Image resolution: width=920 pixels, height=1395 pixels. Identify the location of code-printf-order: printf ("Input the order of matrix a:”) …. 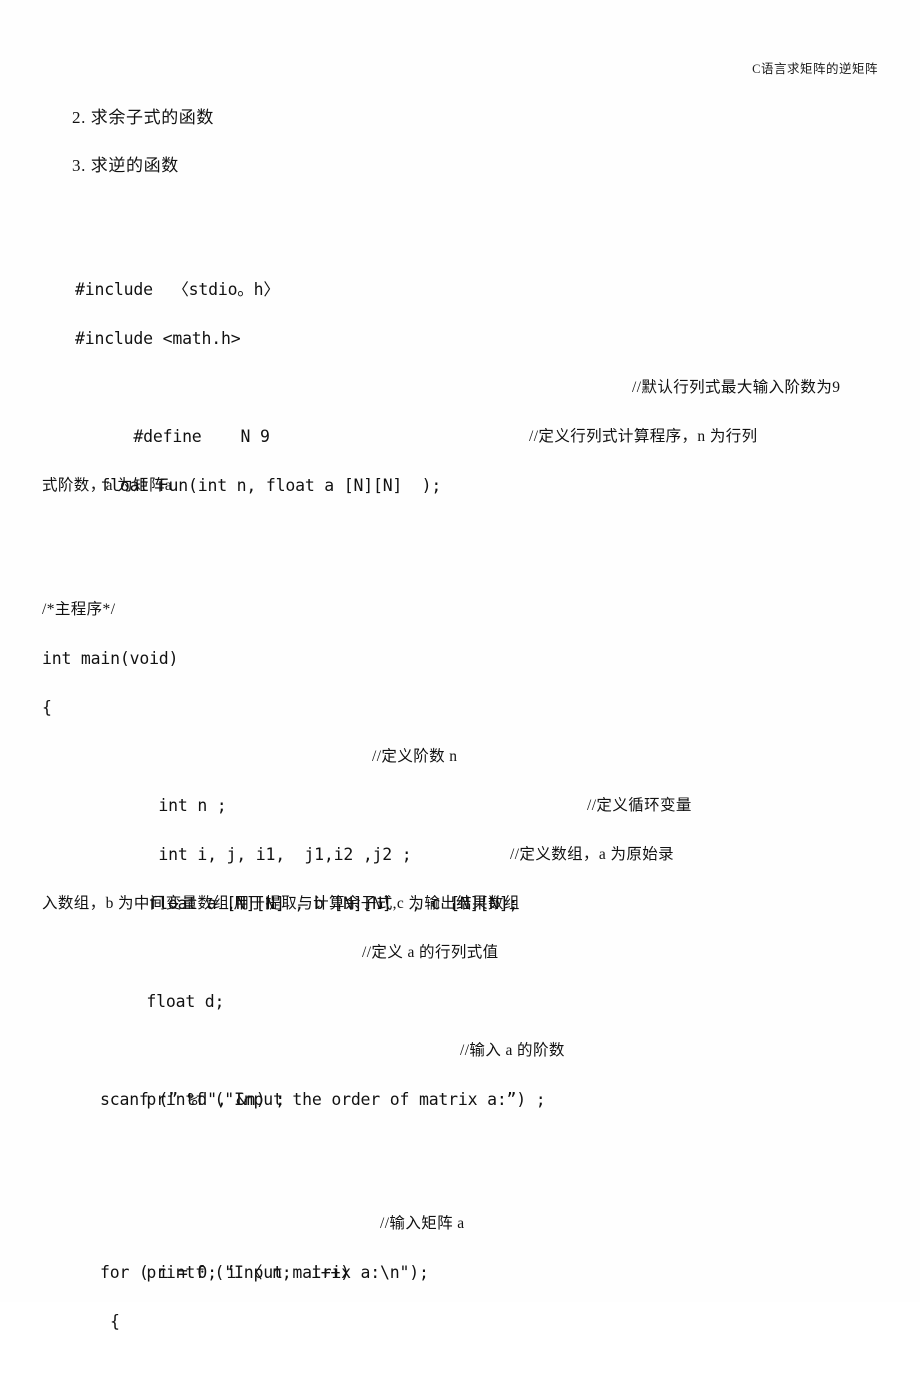
(466, 1067).